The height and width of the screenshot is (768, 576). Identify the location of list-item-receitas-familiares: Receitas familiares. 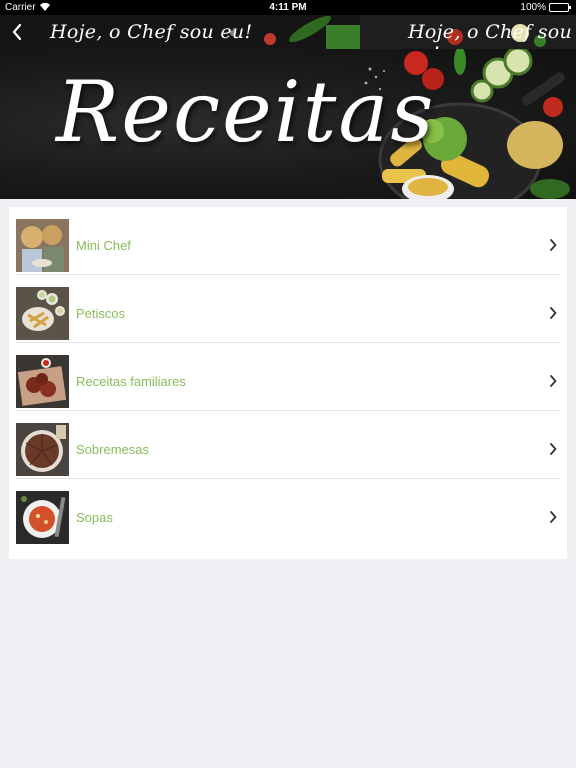
(288, 377).